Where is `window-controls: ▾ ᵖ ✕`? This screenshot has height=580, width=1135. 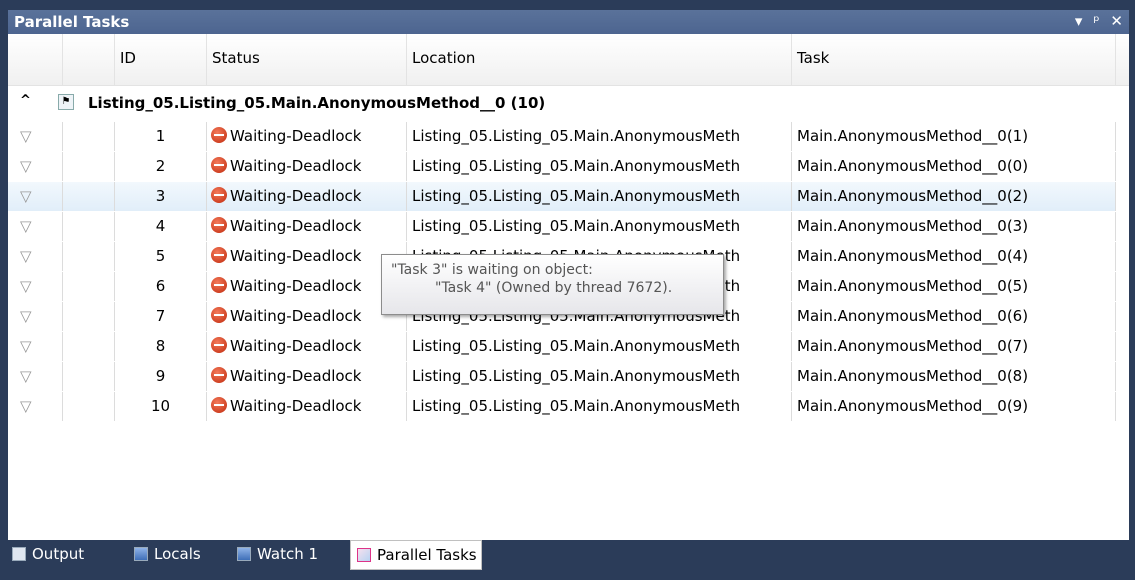
window-controls: ▾ ᵖ ✕ is located at coordinates (1096, 21).